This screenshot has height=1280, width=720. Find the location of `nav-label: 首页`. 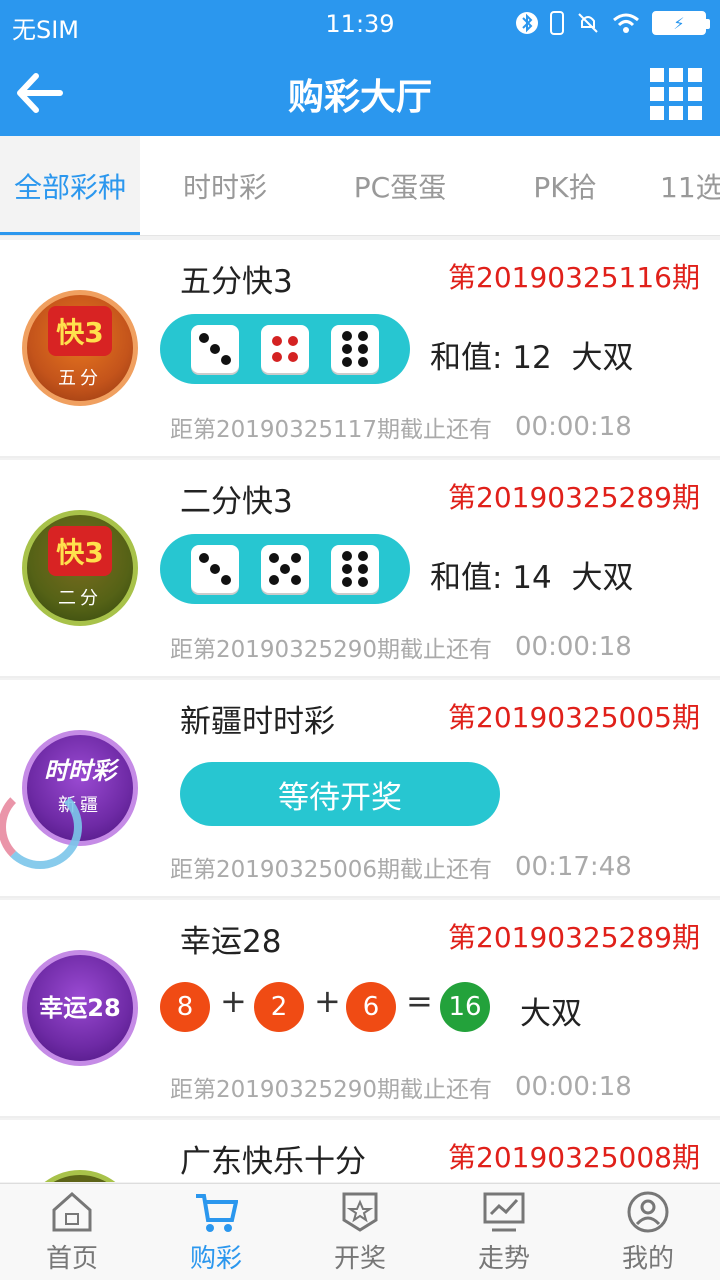

nav-label: 首页 is located at coordinates (71, 1258).